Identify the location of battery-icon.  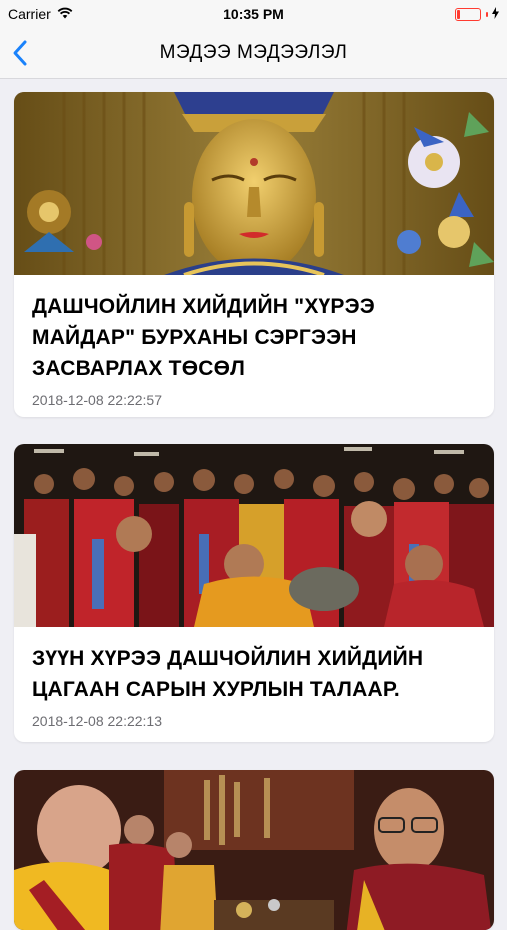
(468, 14).